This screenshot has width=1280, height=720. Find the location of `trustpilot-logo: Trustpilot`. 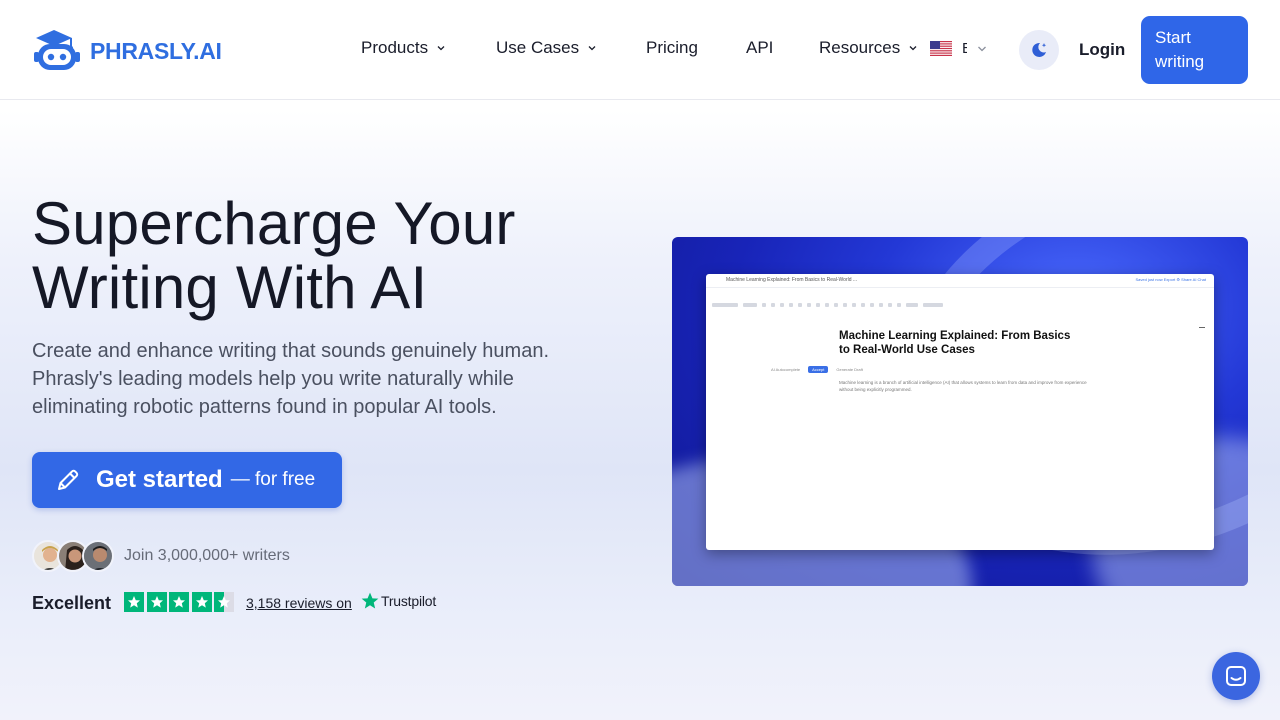

trustpilot-logo: Trustpilot is located at coordinates (398, 601).